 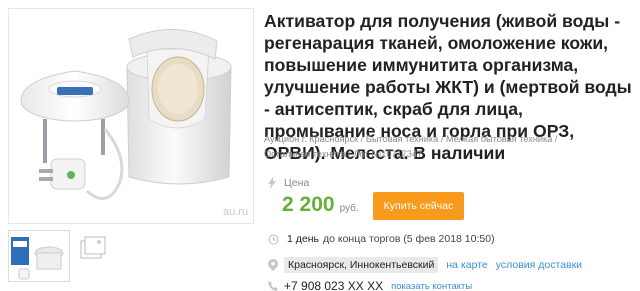 I want to click on lightning-icon, so click(x=272, y=183).